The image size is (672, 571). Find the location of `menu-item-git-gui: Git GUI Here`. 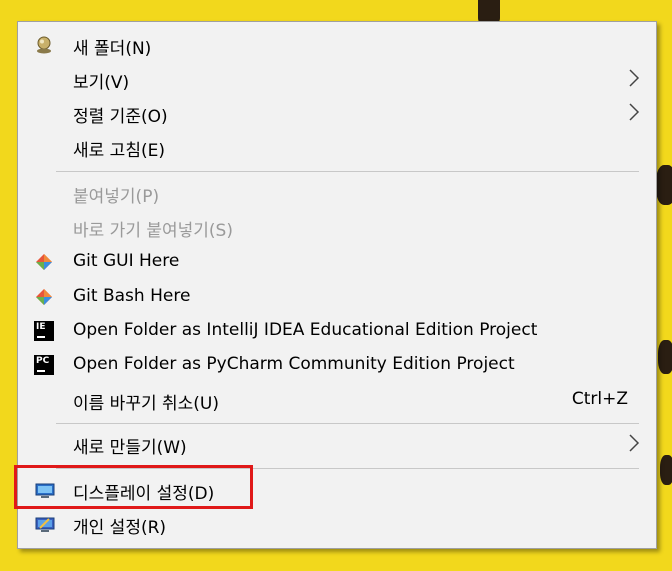

menu-item-git-gui: Git GUI Here is located at coordinates (337, 262).